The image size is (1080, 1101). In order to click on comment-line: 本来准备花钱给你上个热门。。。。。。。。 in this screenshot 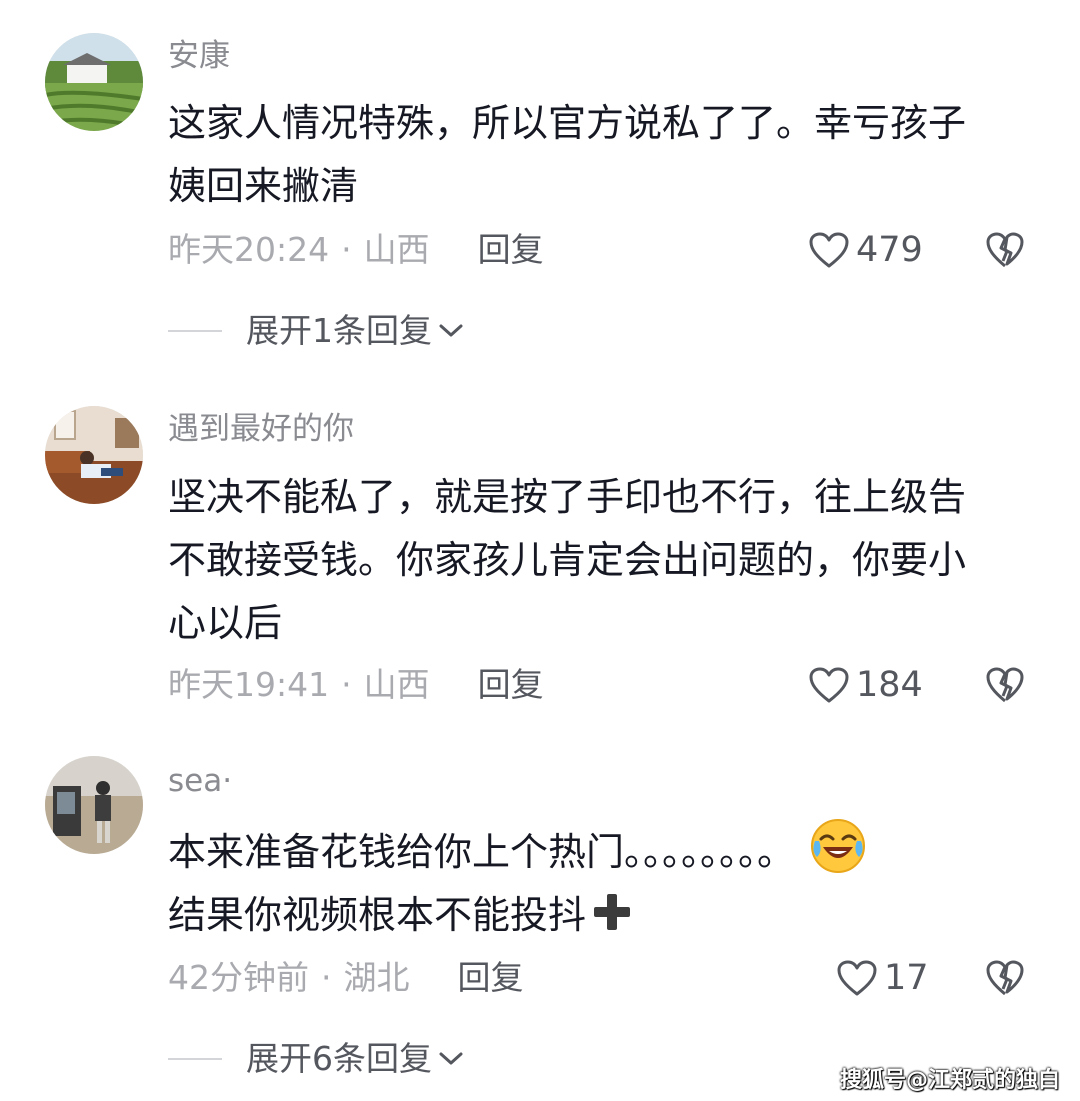, I will do `click(600, 850)`.